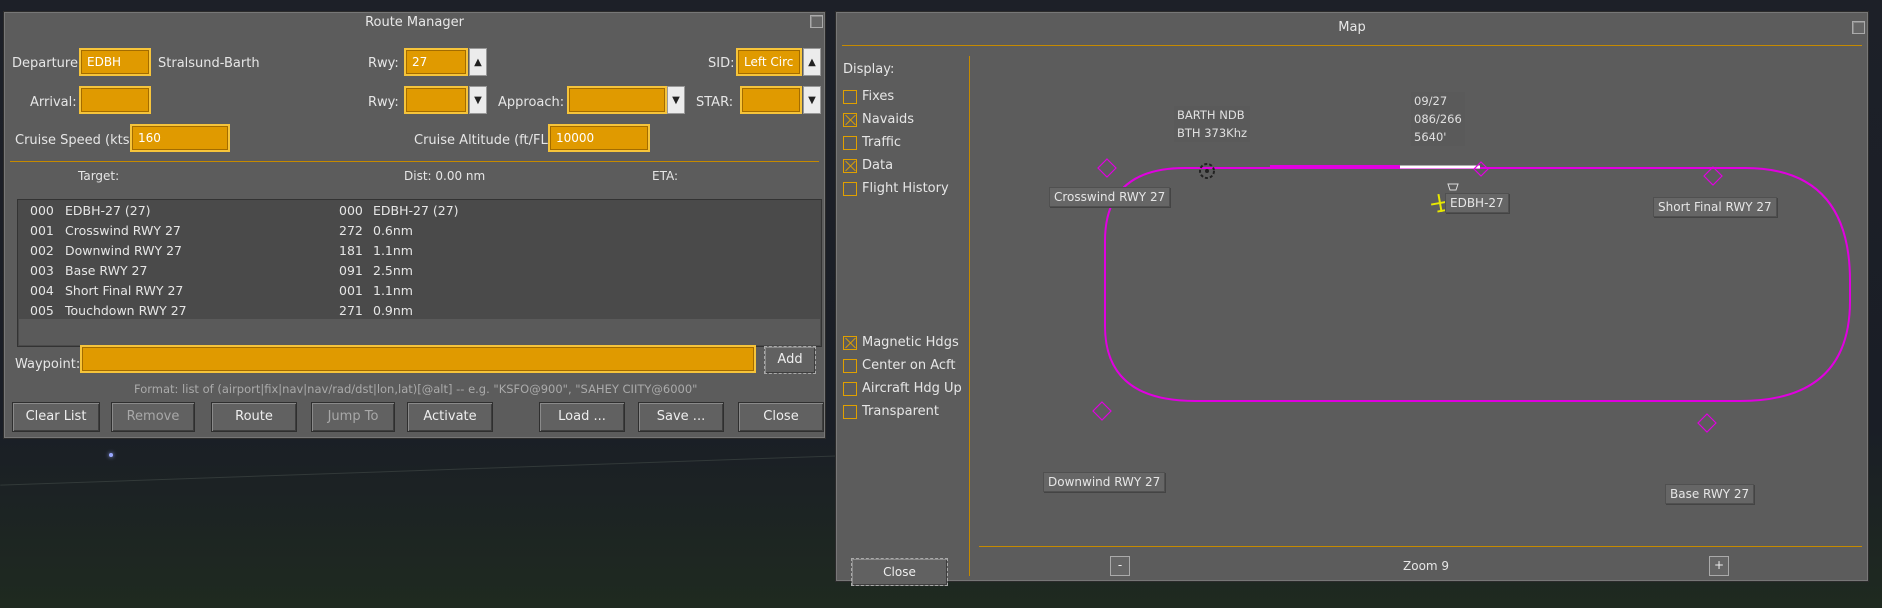 This screenshot has width=1882, height=608. I want to click on flight-history-label: Flight History, so click(905, 188).